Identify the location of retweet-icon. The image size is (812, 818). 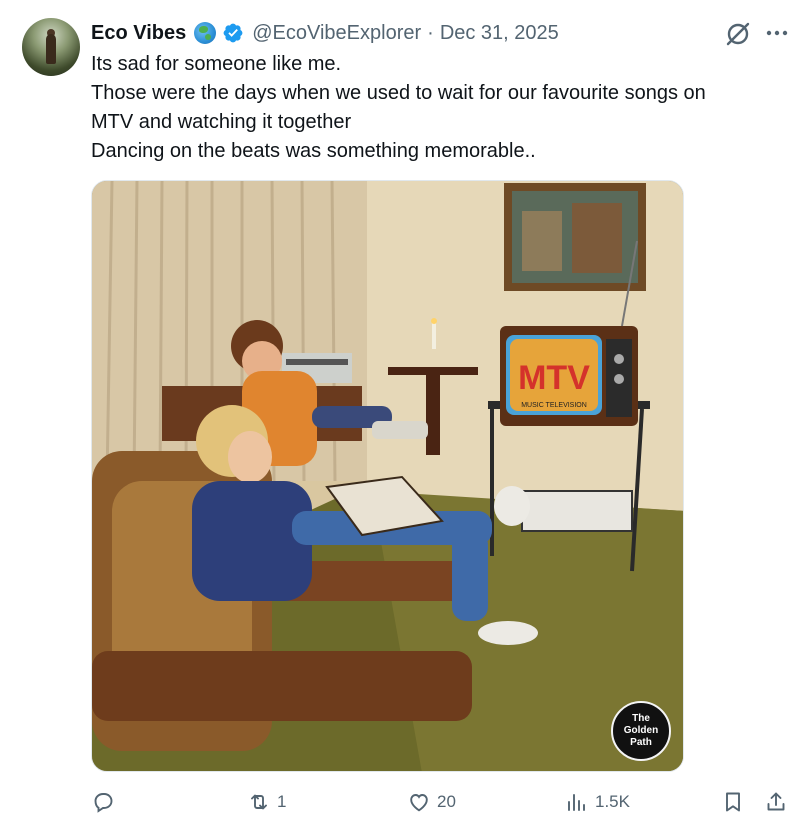
(259, 802).